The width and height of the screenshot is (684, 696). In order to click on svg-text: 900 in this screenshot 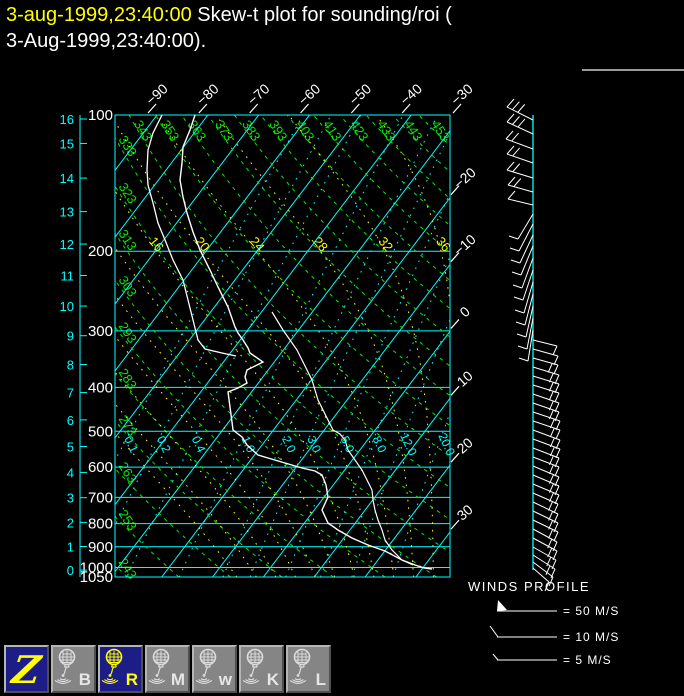, I will do `click(100, 547)`.